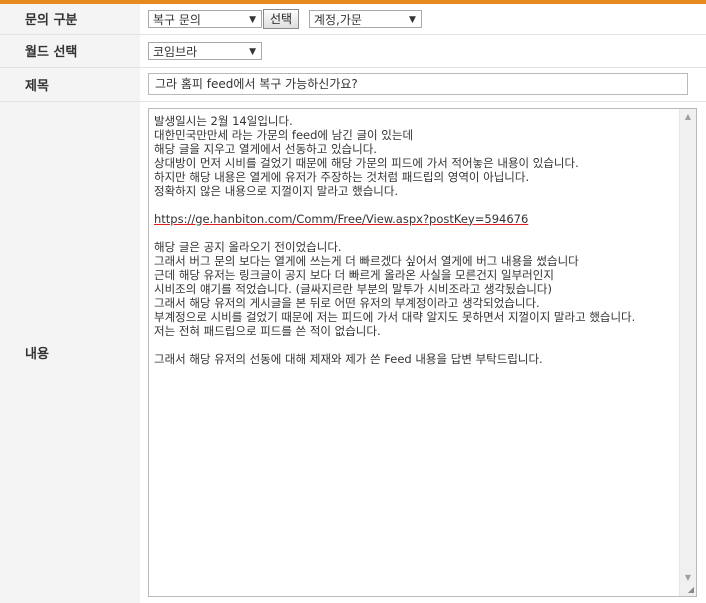 This screenshot has width=706, height=603. I want to click on inquiry-type-label: 문의 구분, so click(70, 19).